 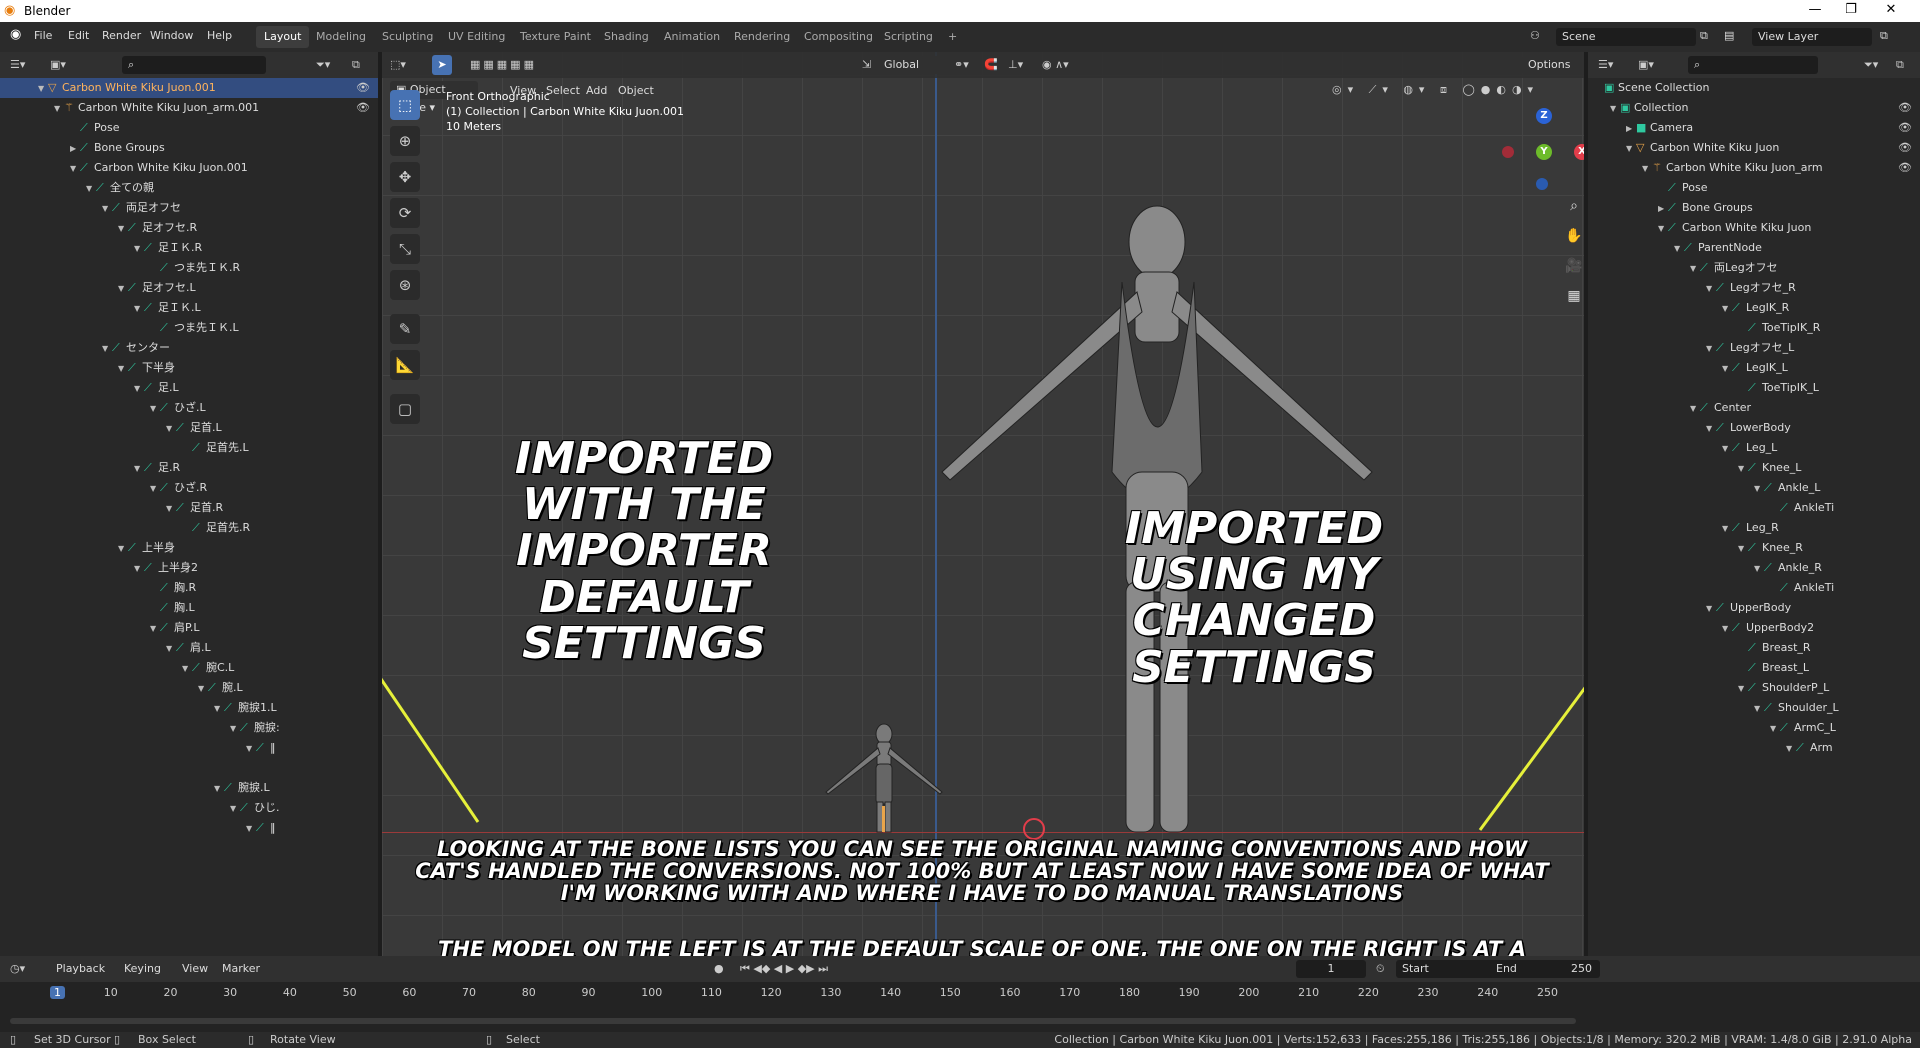 I want to click on outliner-row: ▼ ⟋ 足首.L, so click(x=189, y=428).